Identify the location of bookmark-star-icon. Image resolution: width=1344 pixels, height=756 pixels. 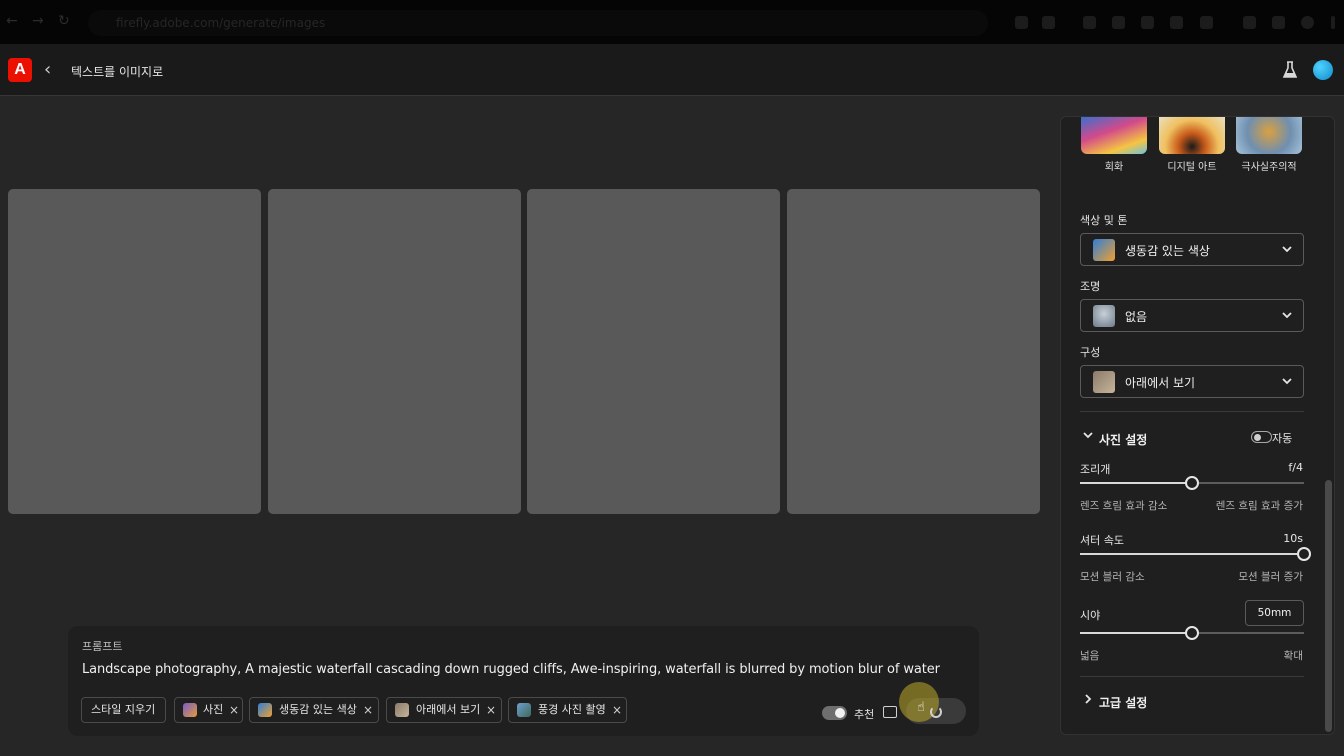
(1048, 22).